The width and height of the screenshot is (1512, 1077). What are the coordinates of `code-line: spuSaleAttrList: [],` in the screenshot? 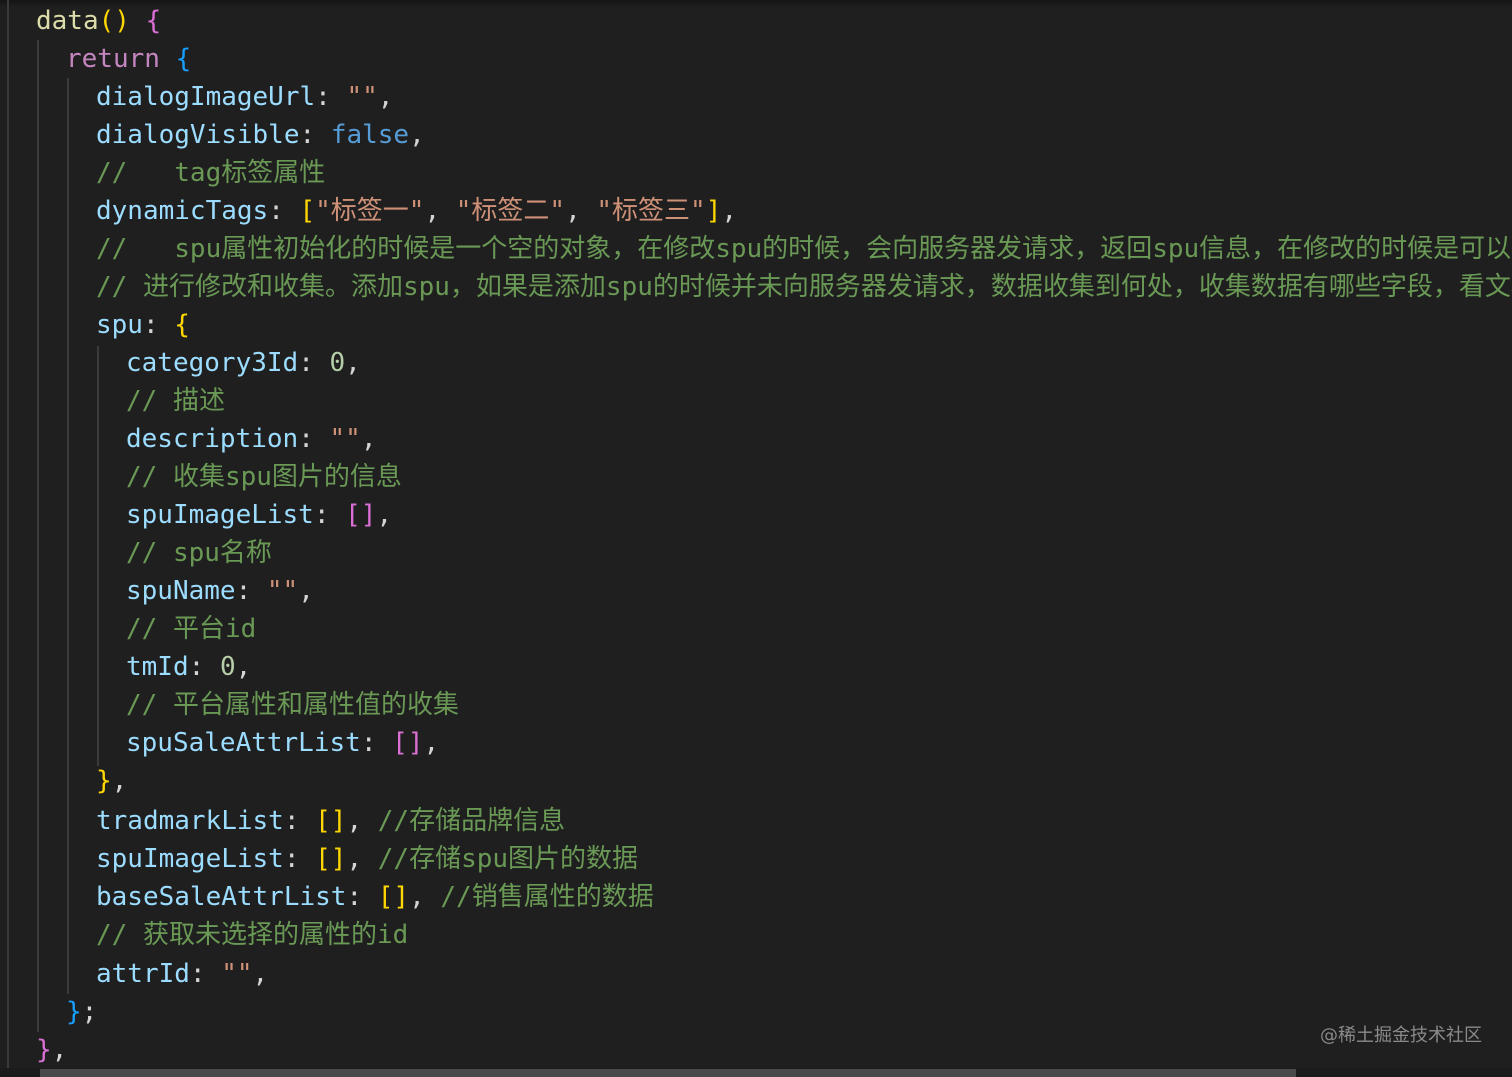 It's located at (283, 743).